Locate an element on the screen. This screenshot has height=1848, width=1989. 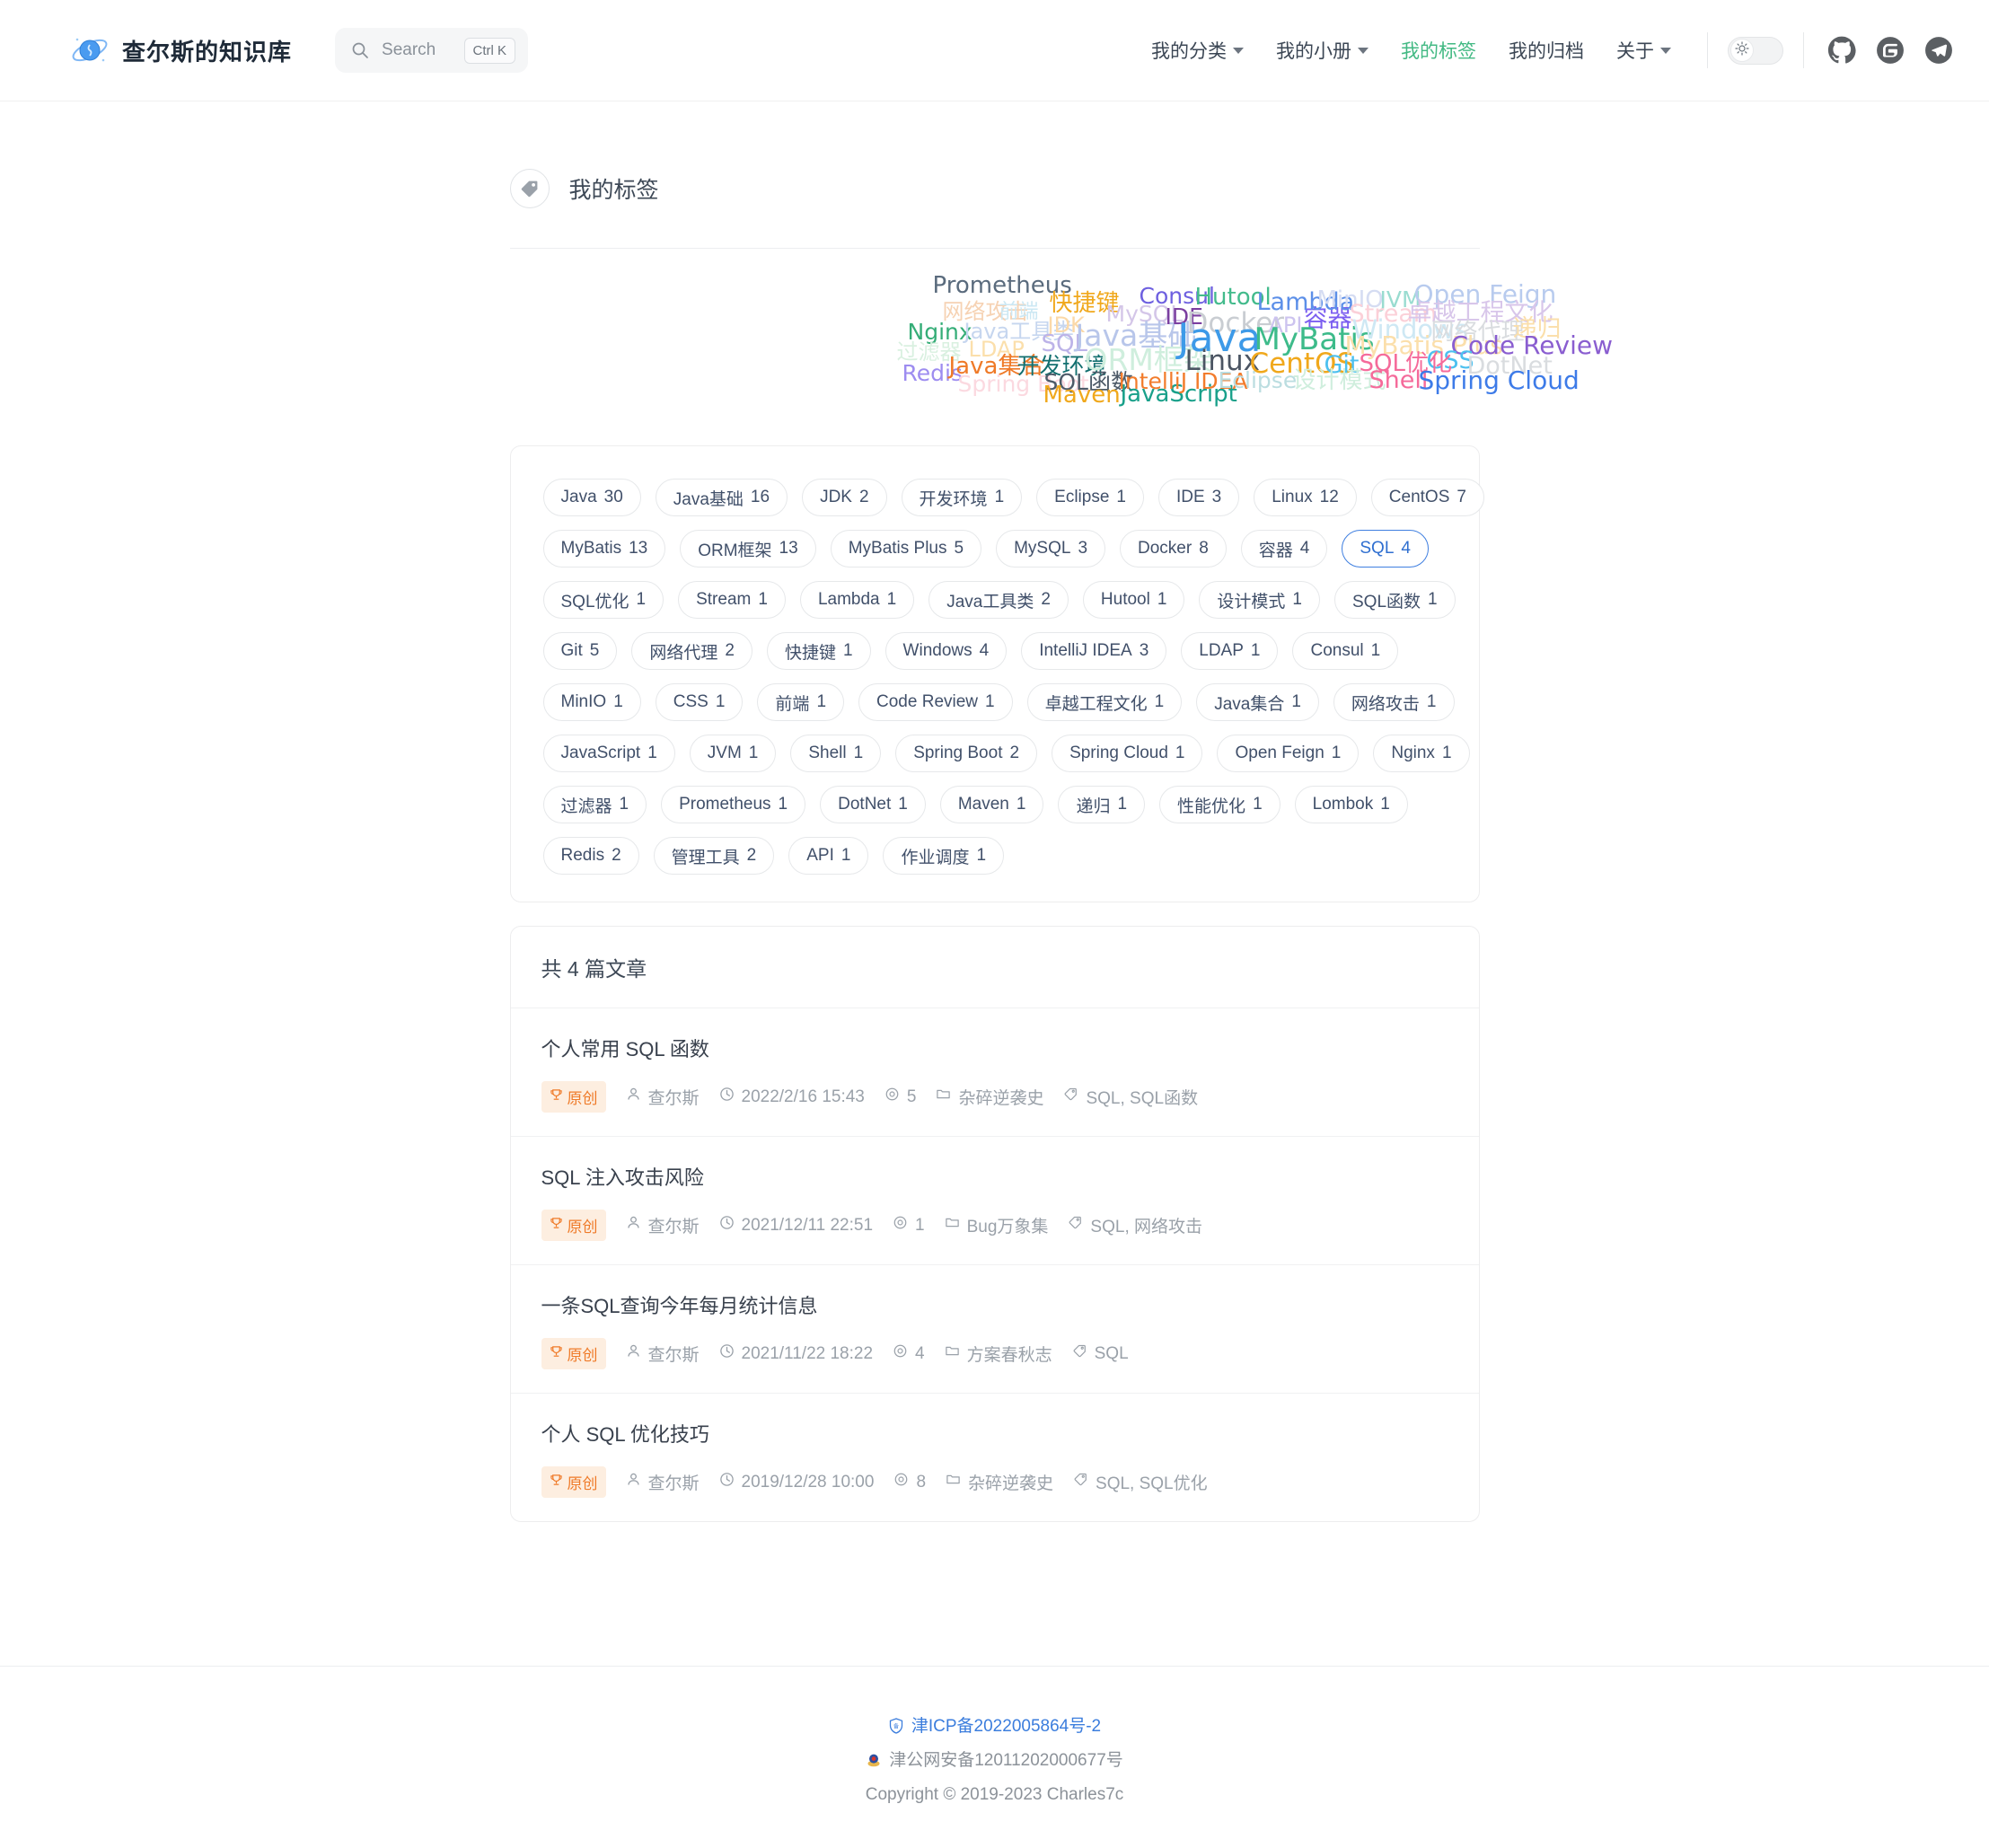
tag-pill: Java基础 16 is located at coordinates (721, 497).